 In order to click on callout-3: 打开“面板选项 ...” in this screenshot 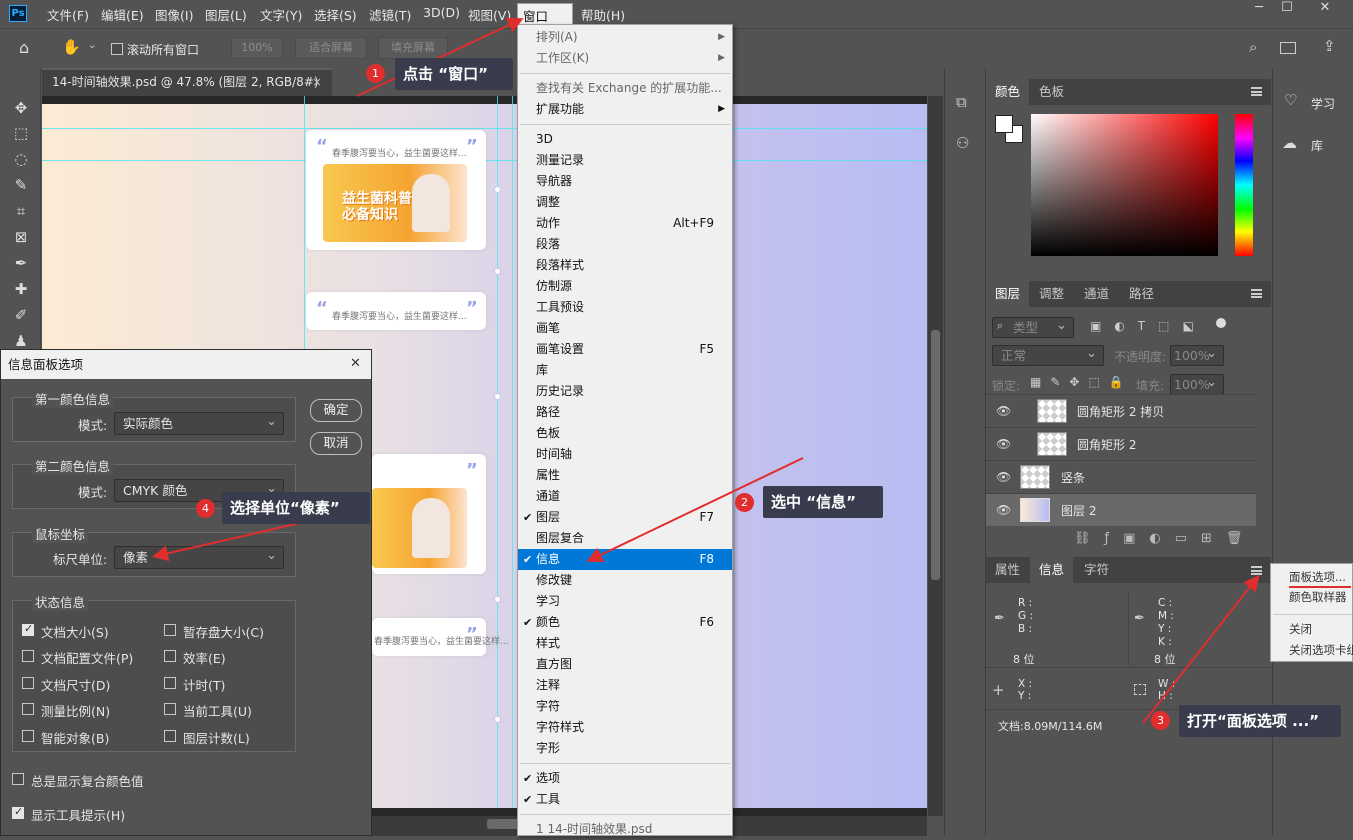, I will do `click(1260, 721)`.